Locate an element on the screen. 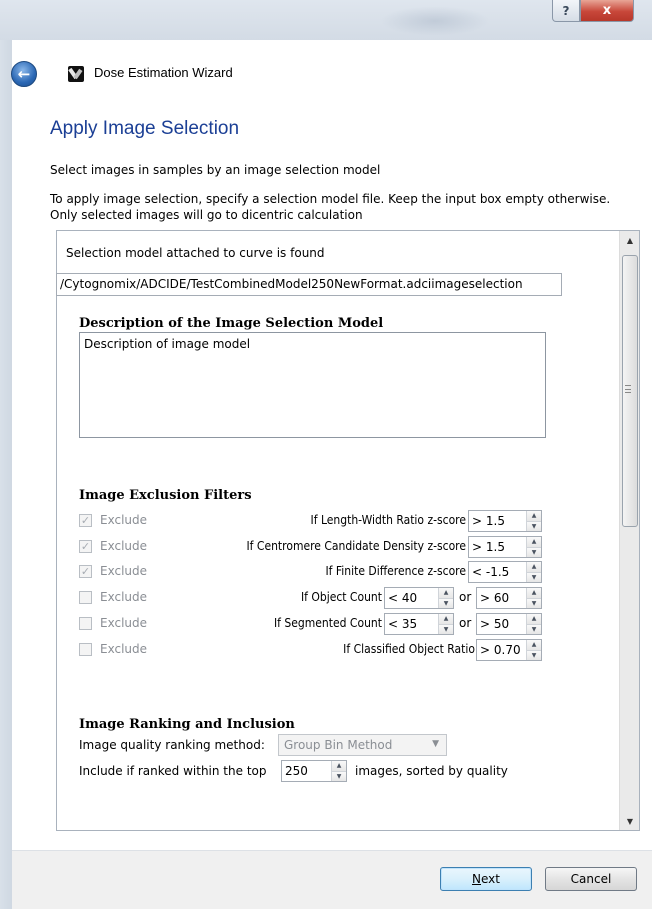  exclude-finite-difference-checkbox: ✓ Exclude is located at coordinates (139, 571).